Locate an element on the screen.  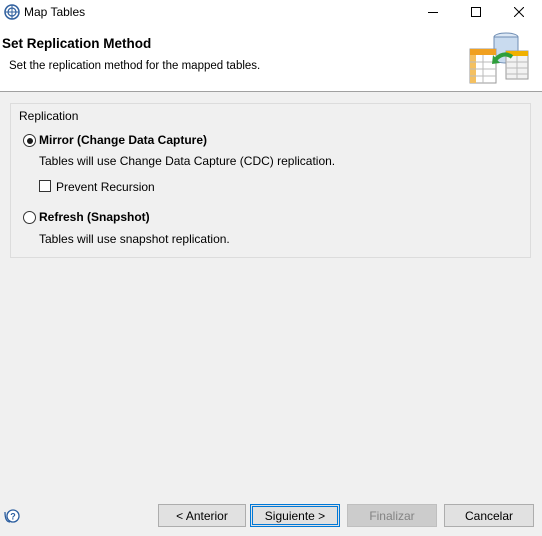
prevent-recursion-checkbox is located at coordinates (45, 186).